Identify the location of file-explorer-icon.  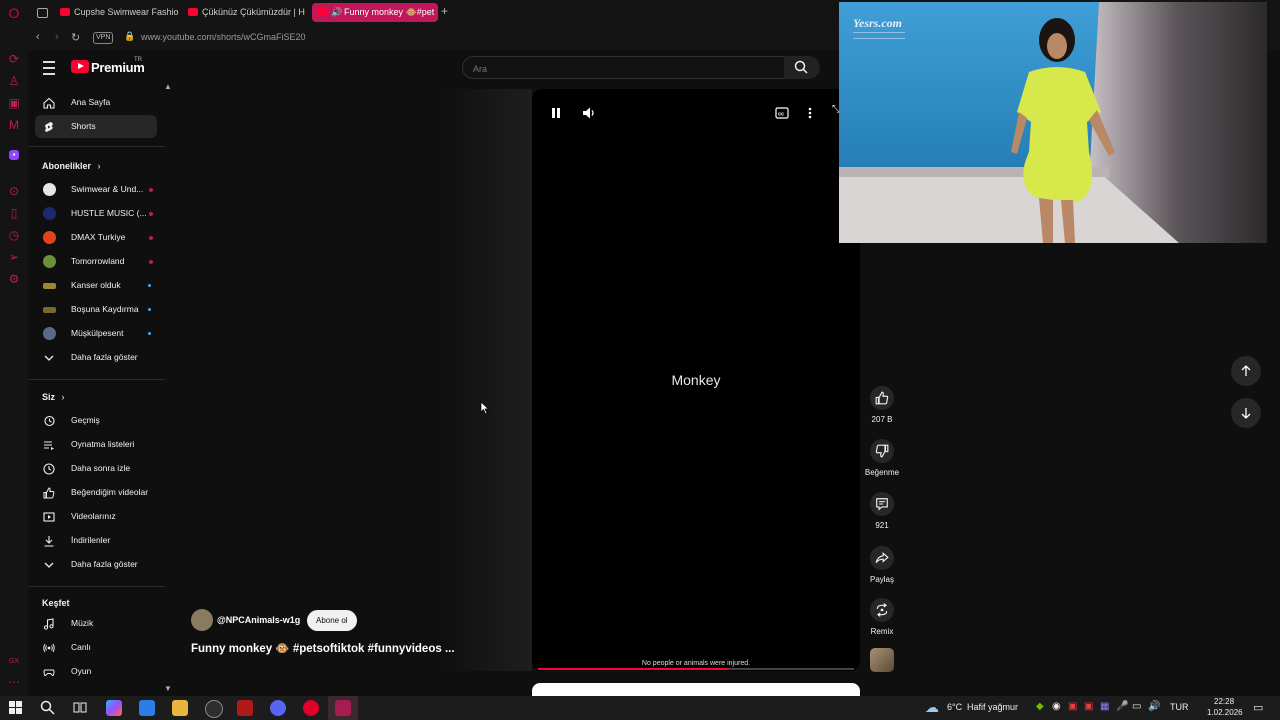
(180, 708).